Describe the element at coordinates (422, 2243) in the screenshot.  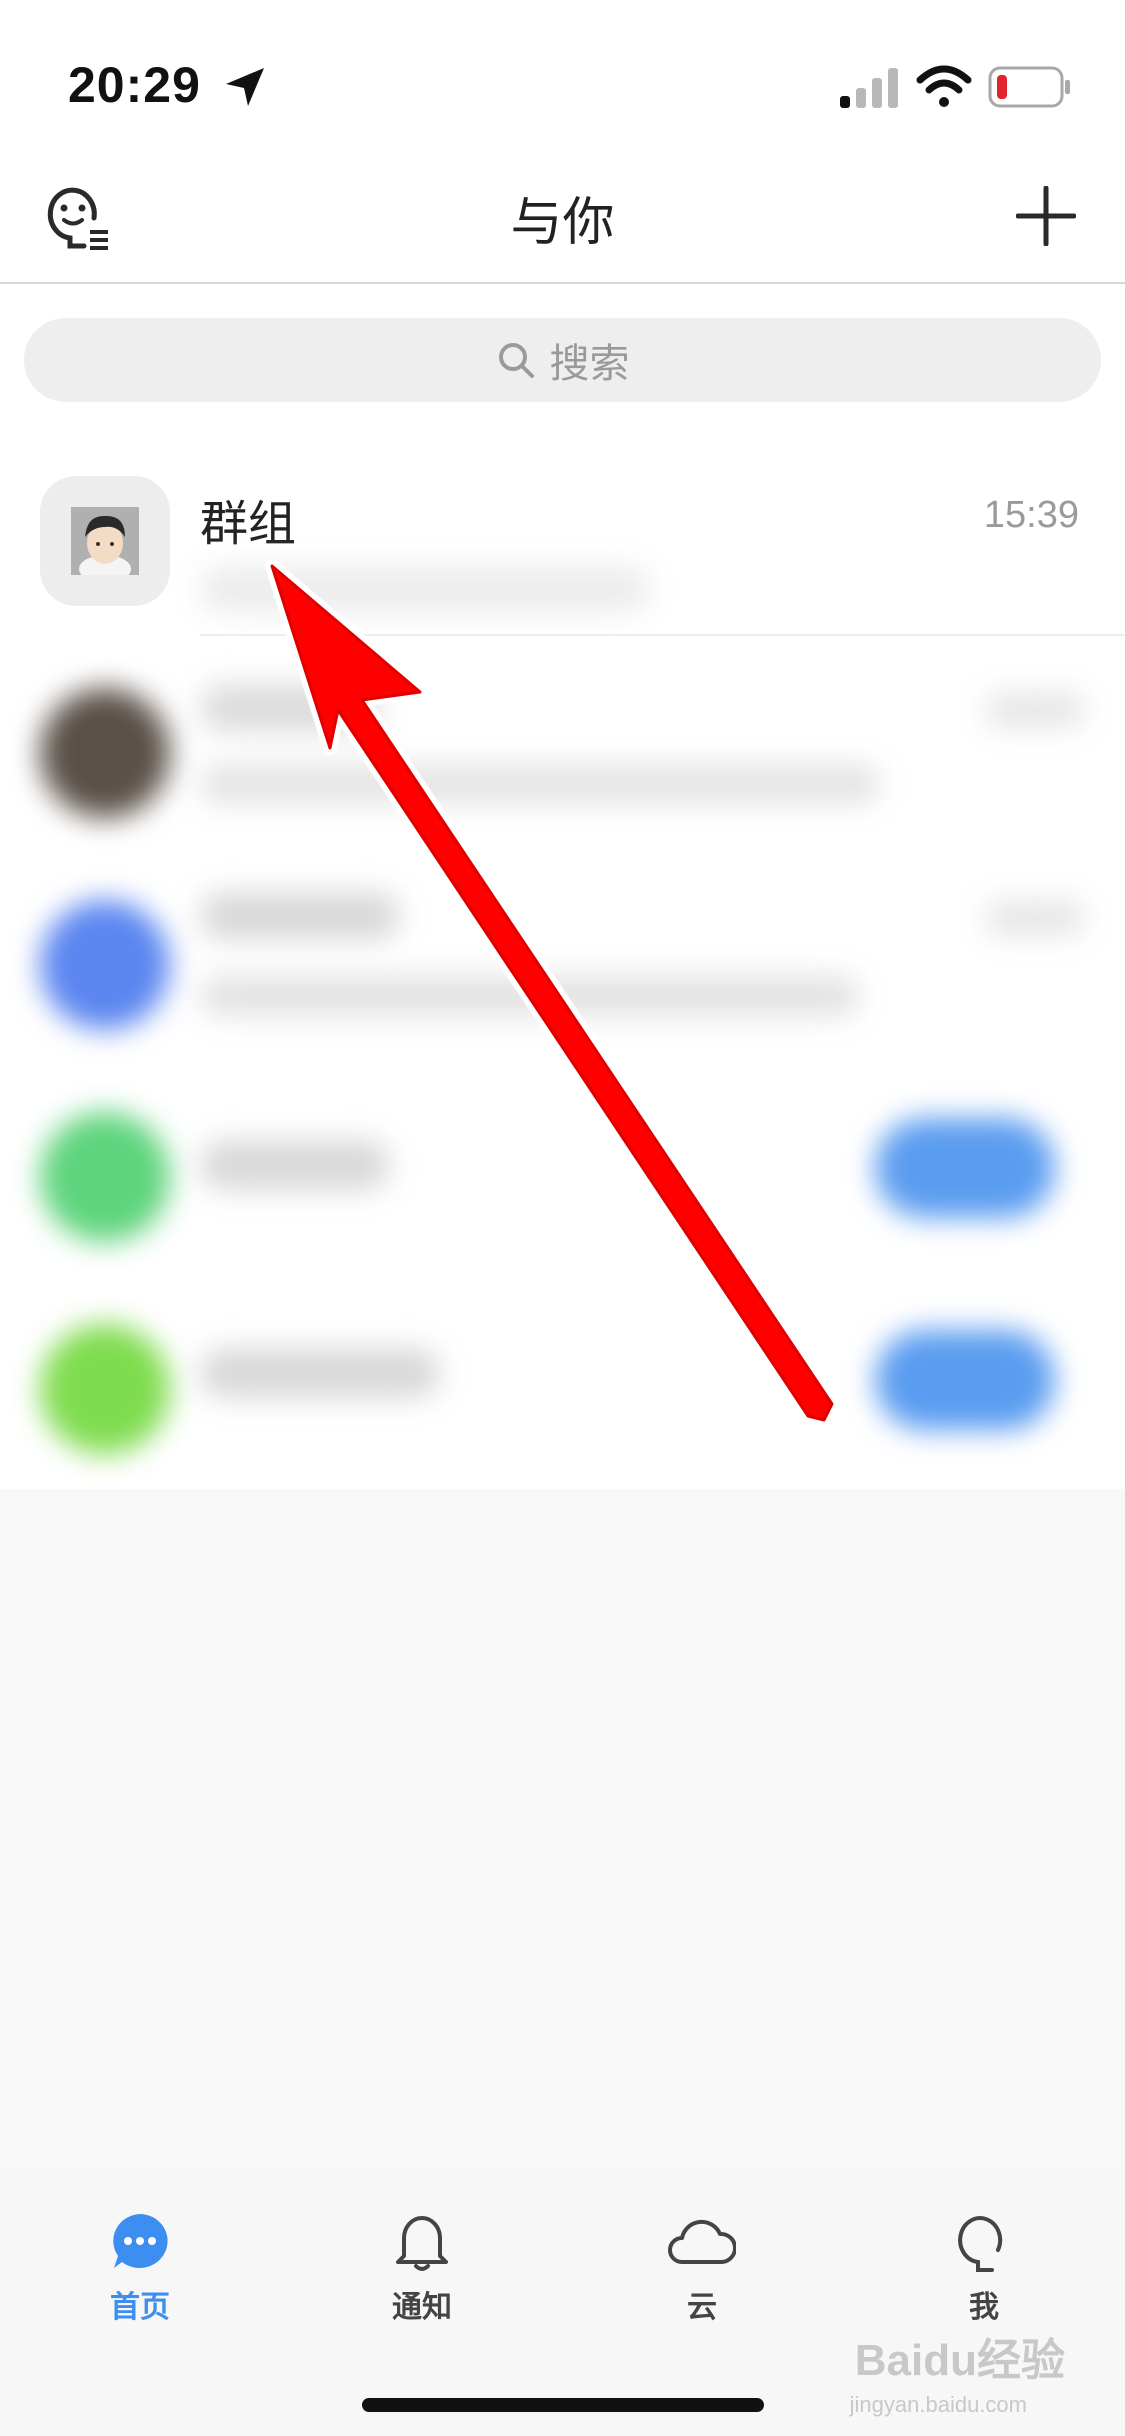
I see `bell-icon` at that location.